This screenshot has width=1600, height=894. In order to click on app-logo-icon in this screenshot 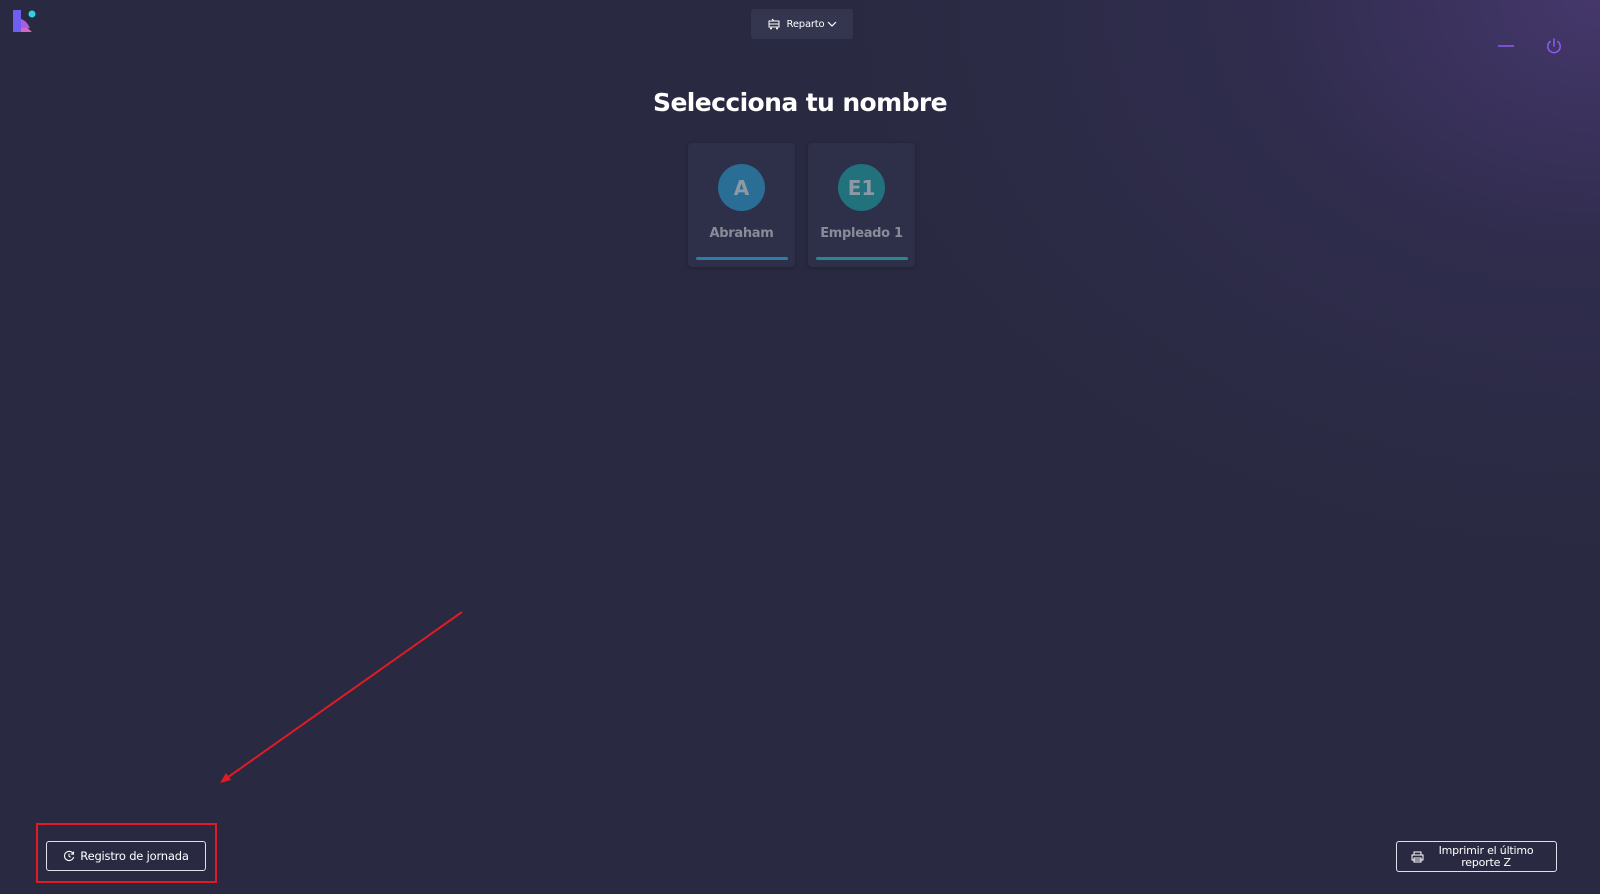, I will do `click(25, 21)`.